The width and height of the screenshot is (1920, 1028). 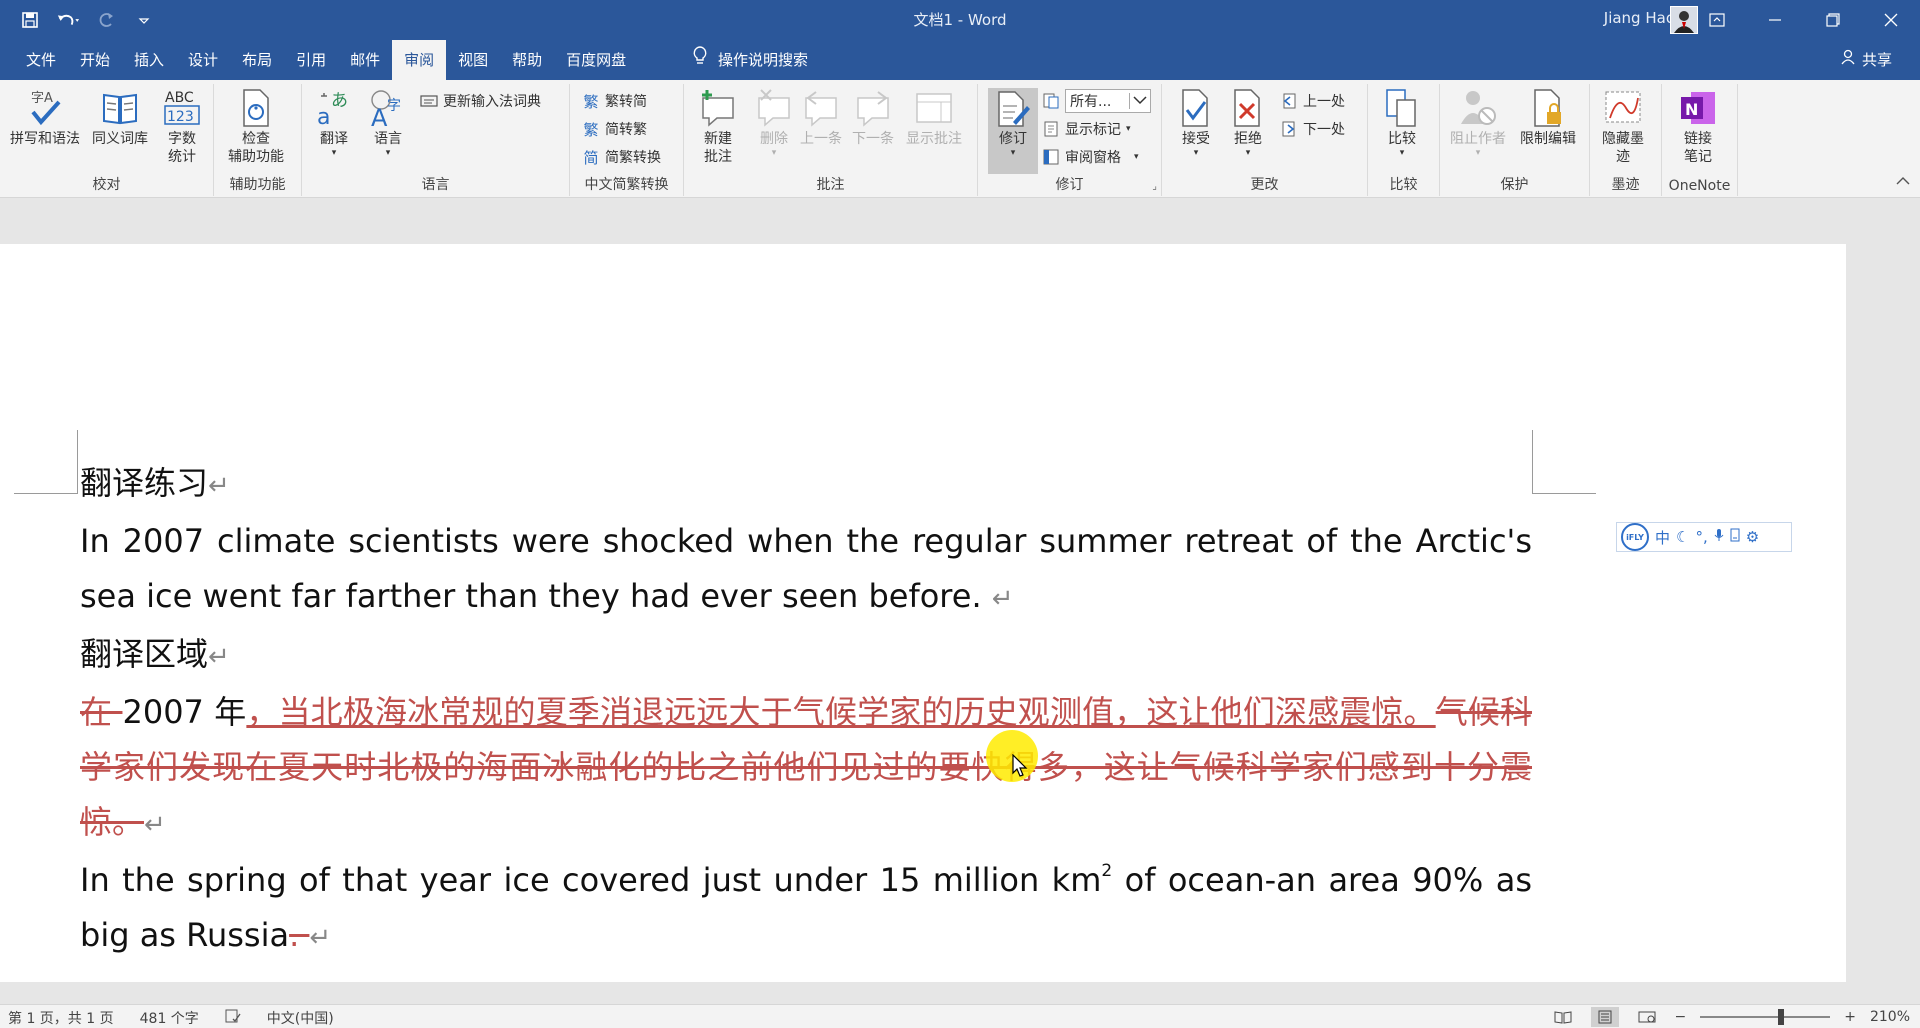 What do you see at coordinates (614, 101) in the screenshot?
I see `traditional-to-simplified-button: 繁 繁转简` at bounding box center [614, 101].